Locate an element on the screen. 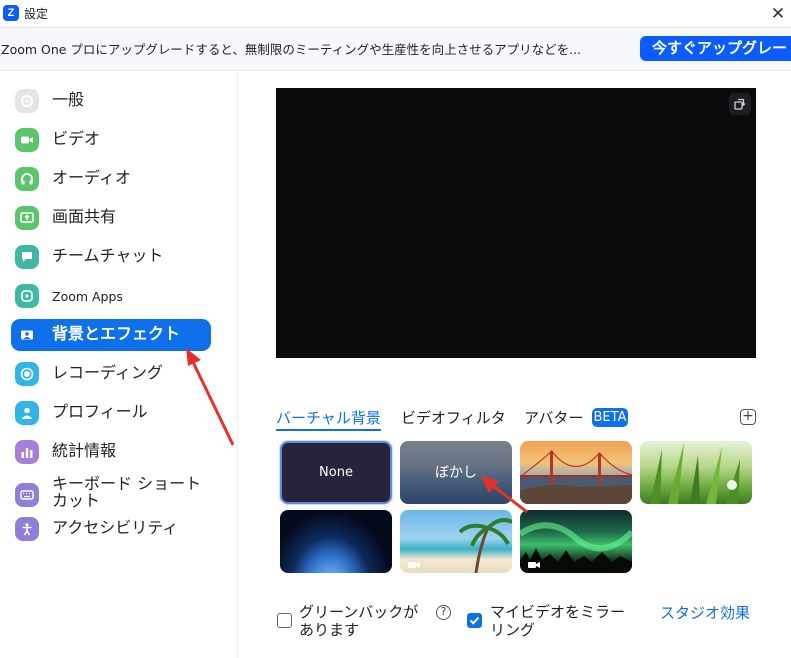 Image resolution: width=791 pixels, height=658 pixels. help-icon: ? is located at coordinates (443, 612).